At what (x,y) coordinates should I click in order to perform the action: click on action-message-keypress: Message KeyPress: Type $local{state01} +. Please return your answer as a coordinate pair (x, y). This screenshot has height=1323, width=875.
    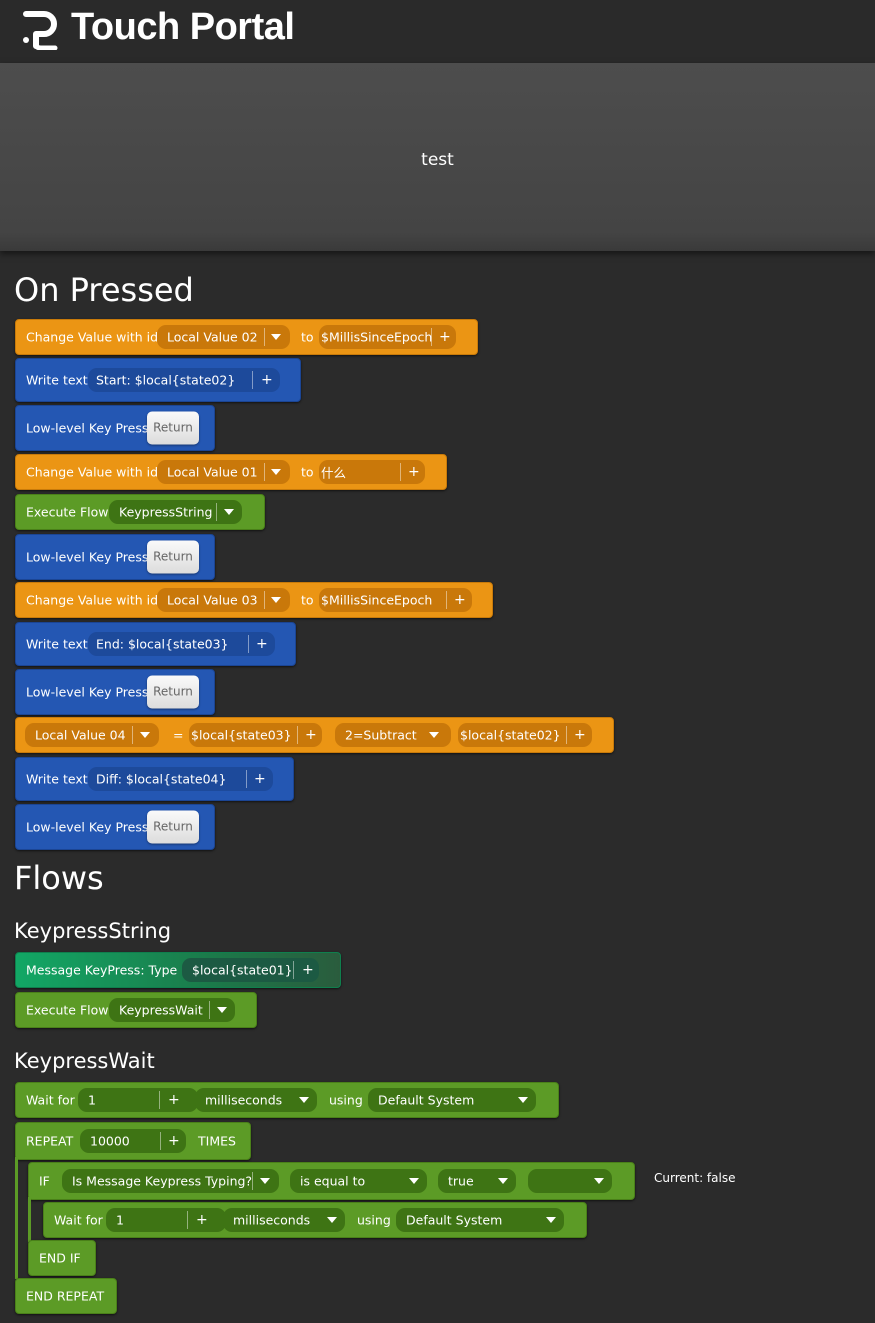
    Looking at the image, I should click on (178, 970).